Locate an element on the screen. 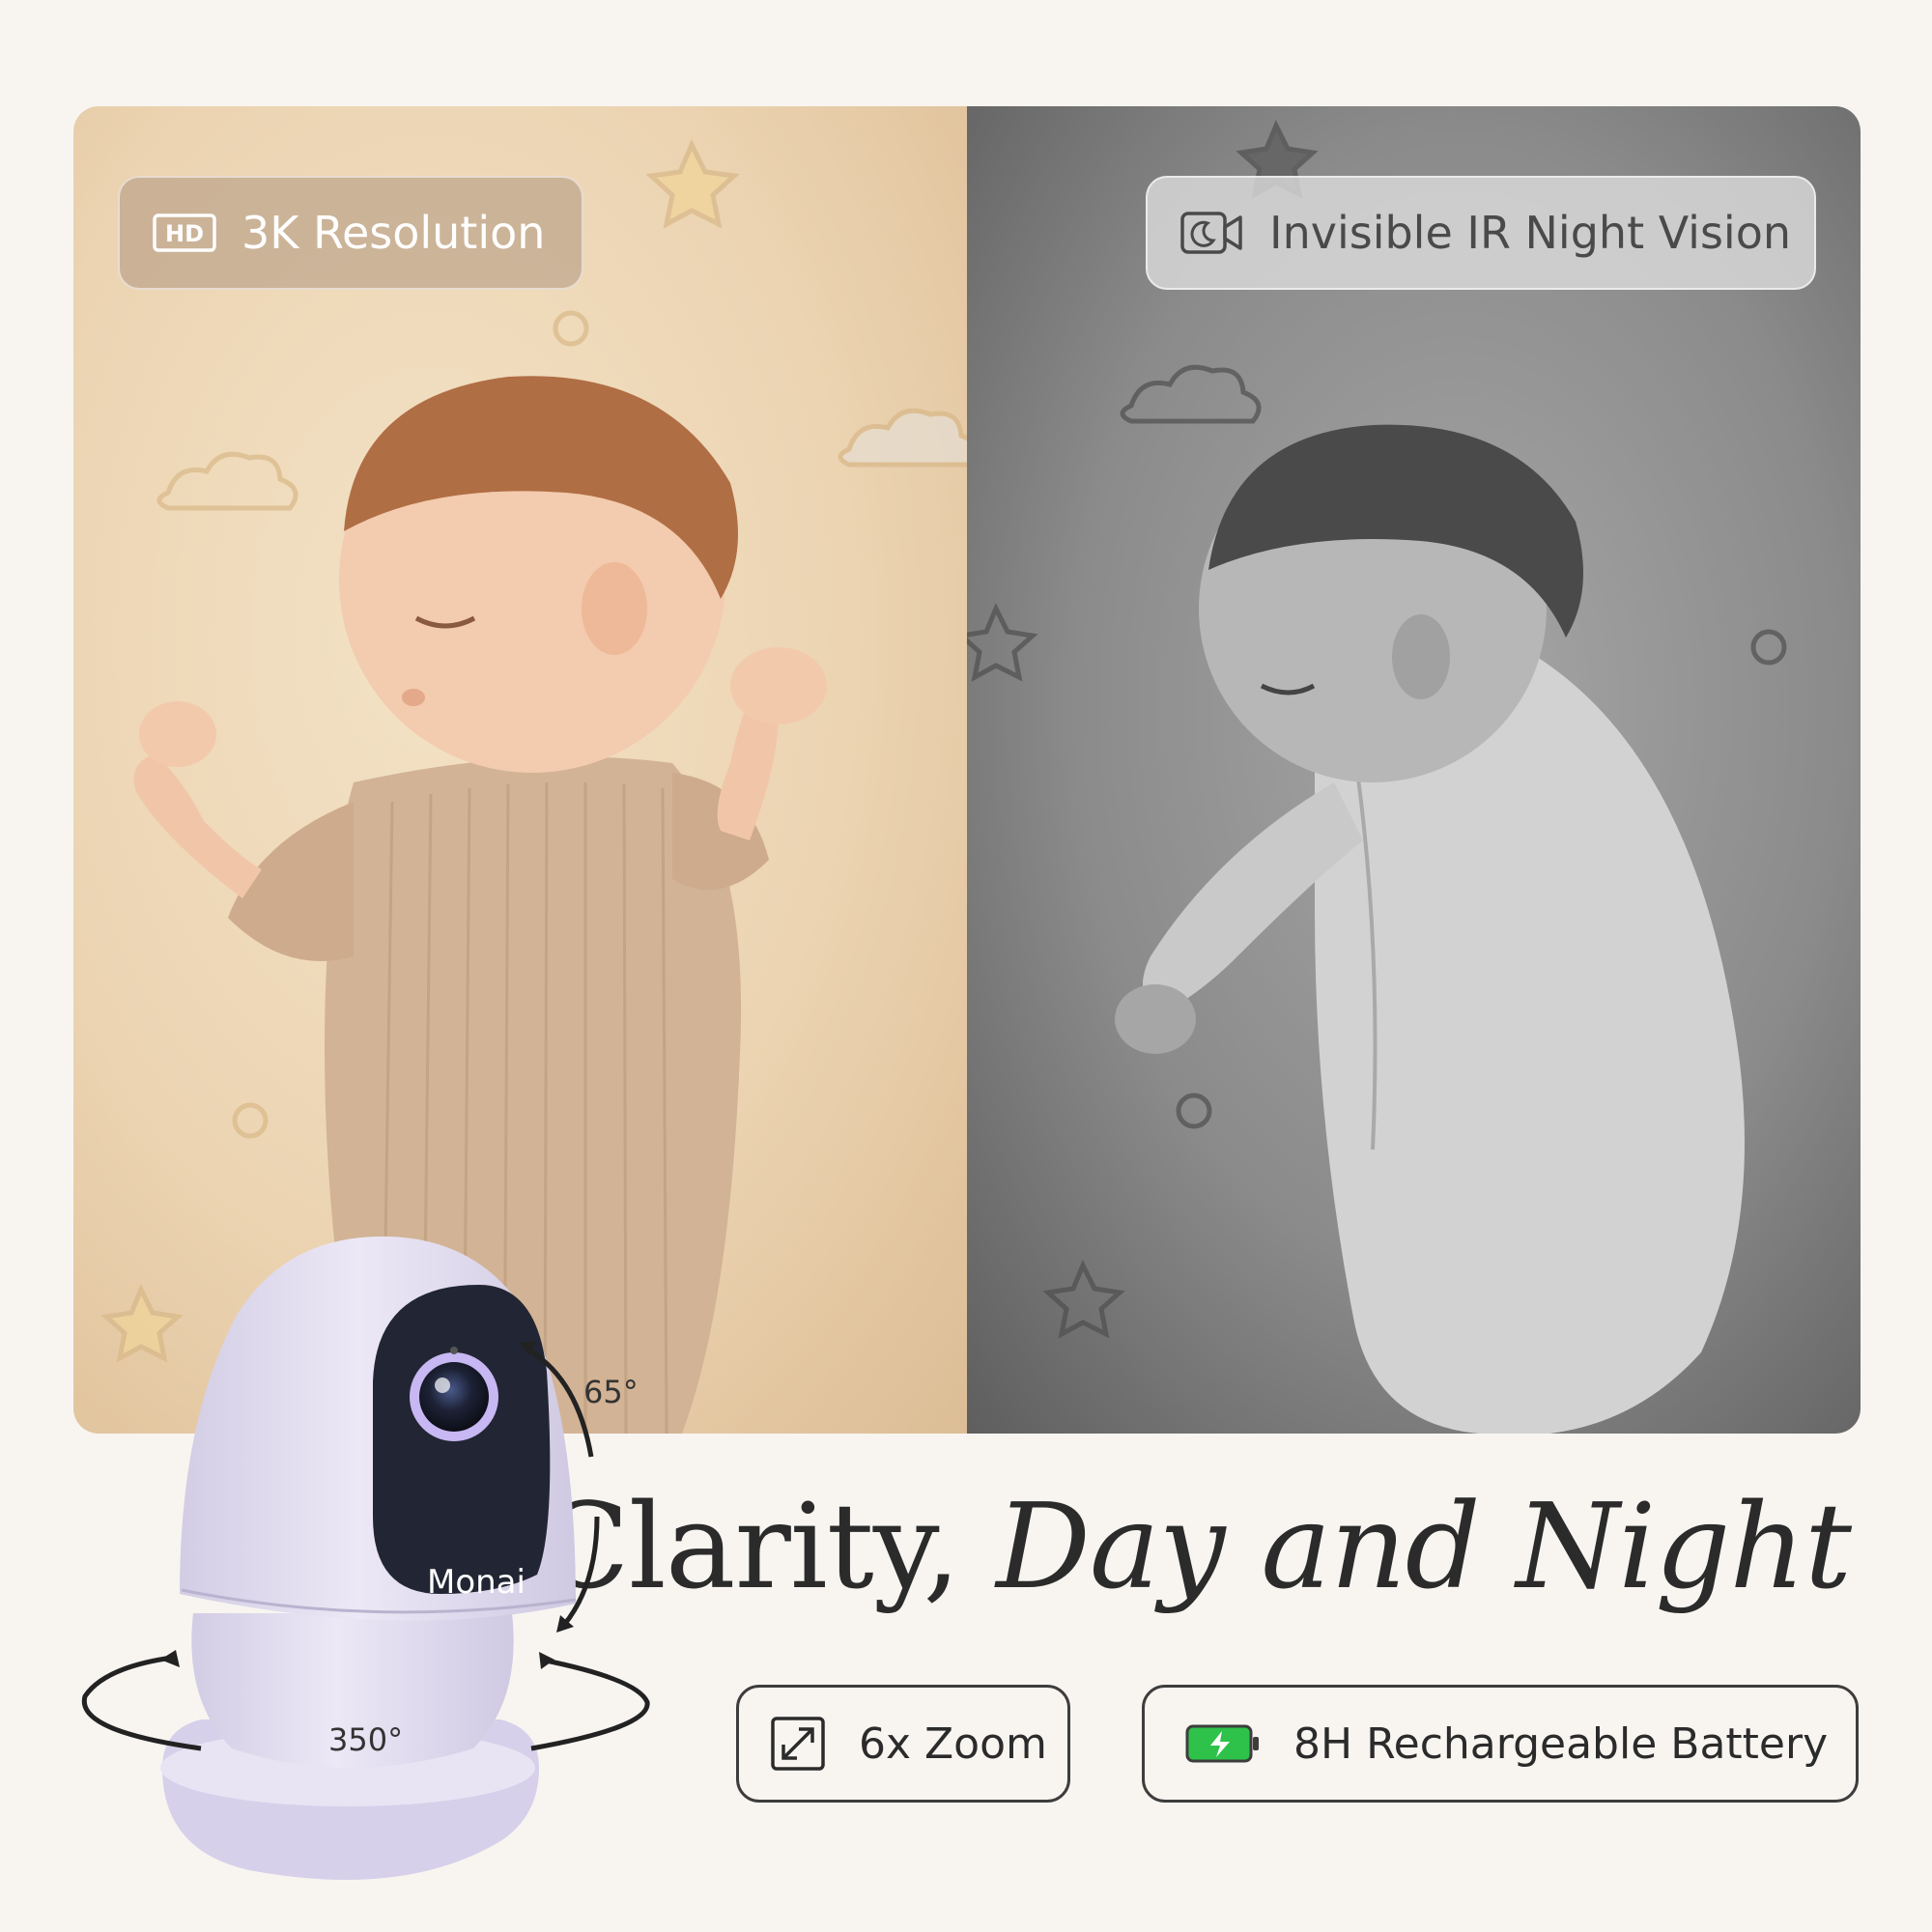 Image resolution: width=1932 pixels, height=1932 pixels. battery-charging-icon is located at coordinates (1222, 1743).